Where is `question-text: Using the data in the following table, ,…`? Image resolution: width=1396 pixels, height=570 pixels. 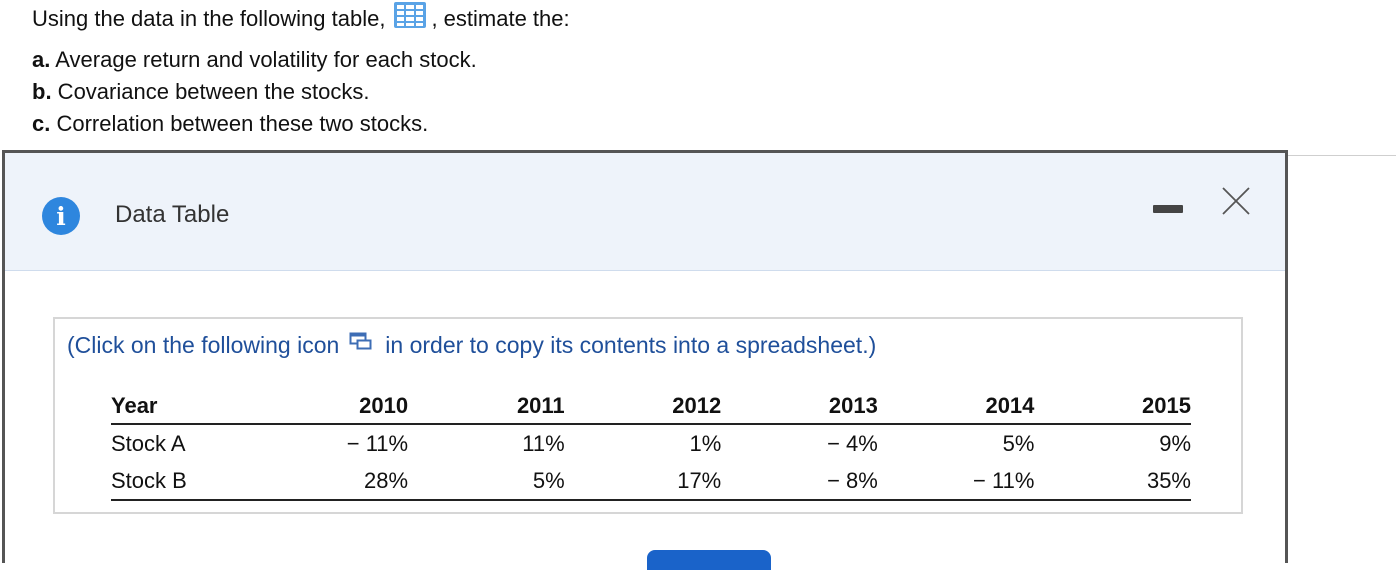
question-text: Using the data in the following table, ,… is located at coordinates (301, 70).